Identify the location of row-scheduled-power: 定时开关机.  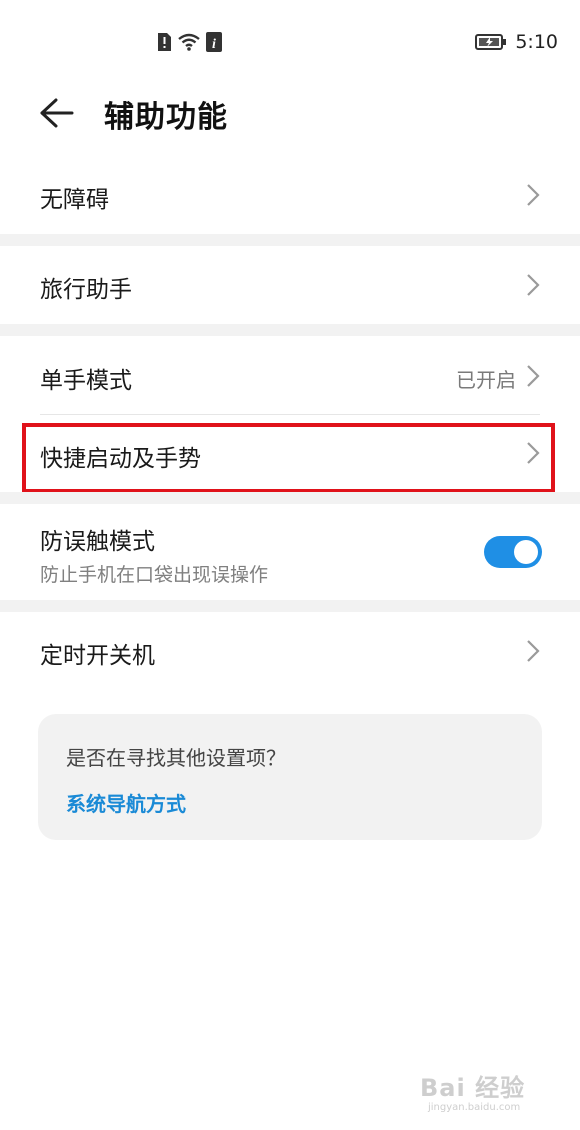
(290, 651).